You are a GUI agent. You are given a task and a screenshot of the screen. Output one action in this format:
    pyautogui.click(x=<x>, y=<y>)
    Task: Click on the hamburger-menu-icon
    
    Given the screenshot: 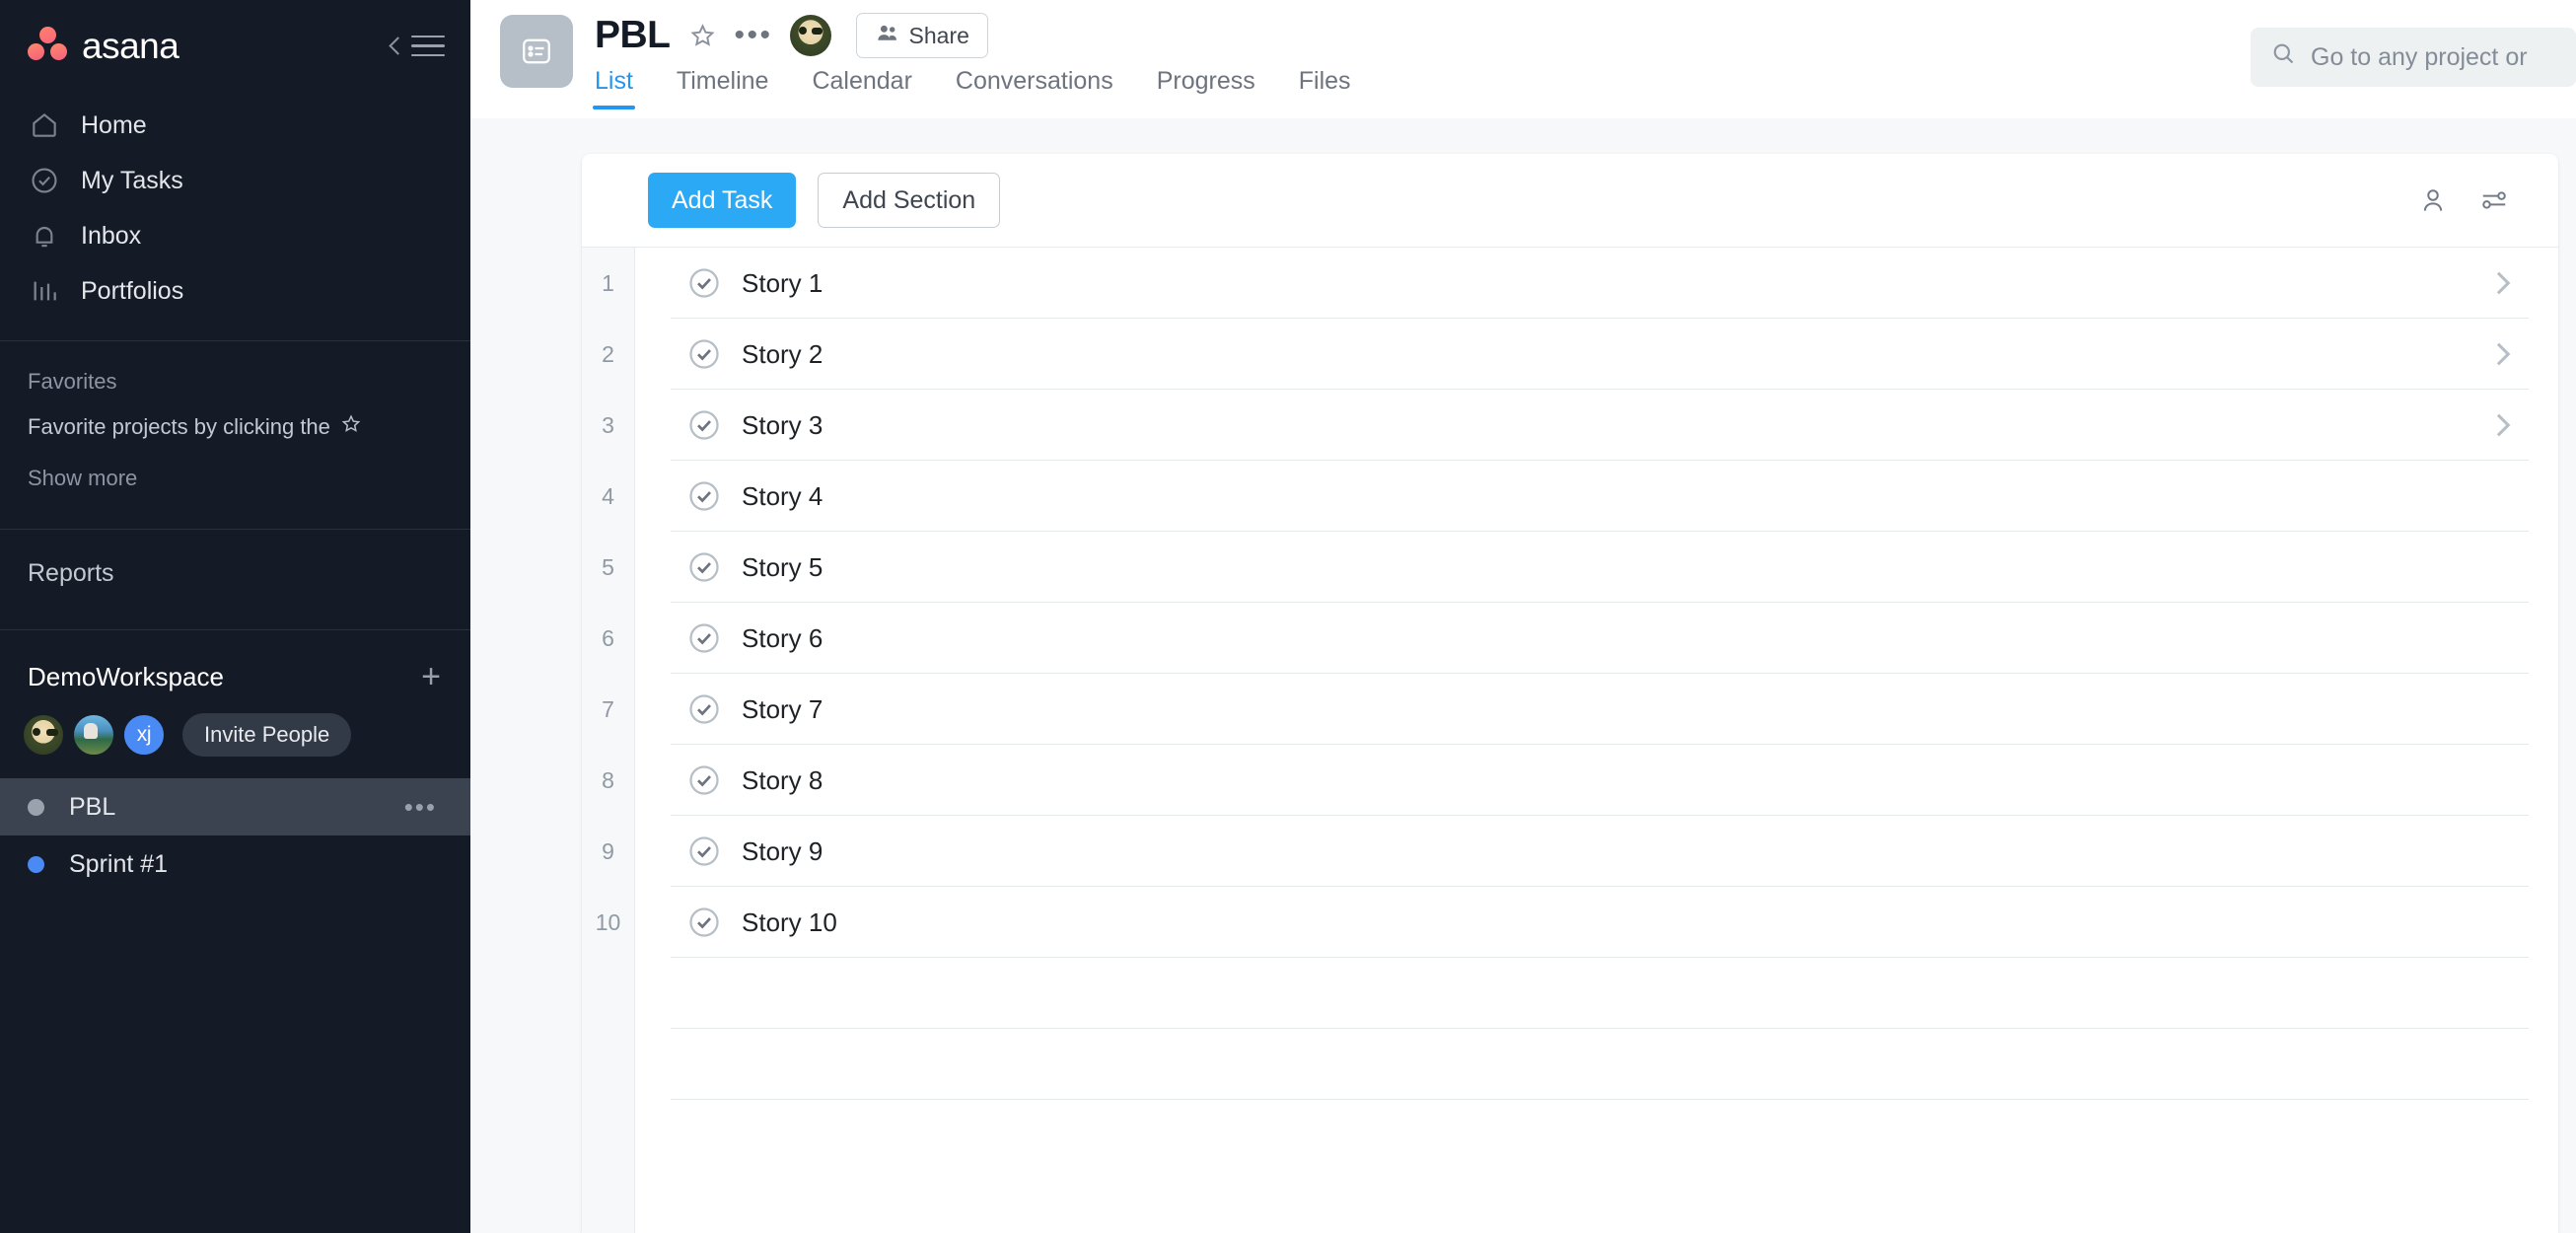 What is the action you would take?
    pyautogui.click(x=428, y=46)
    